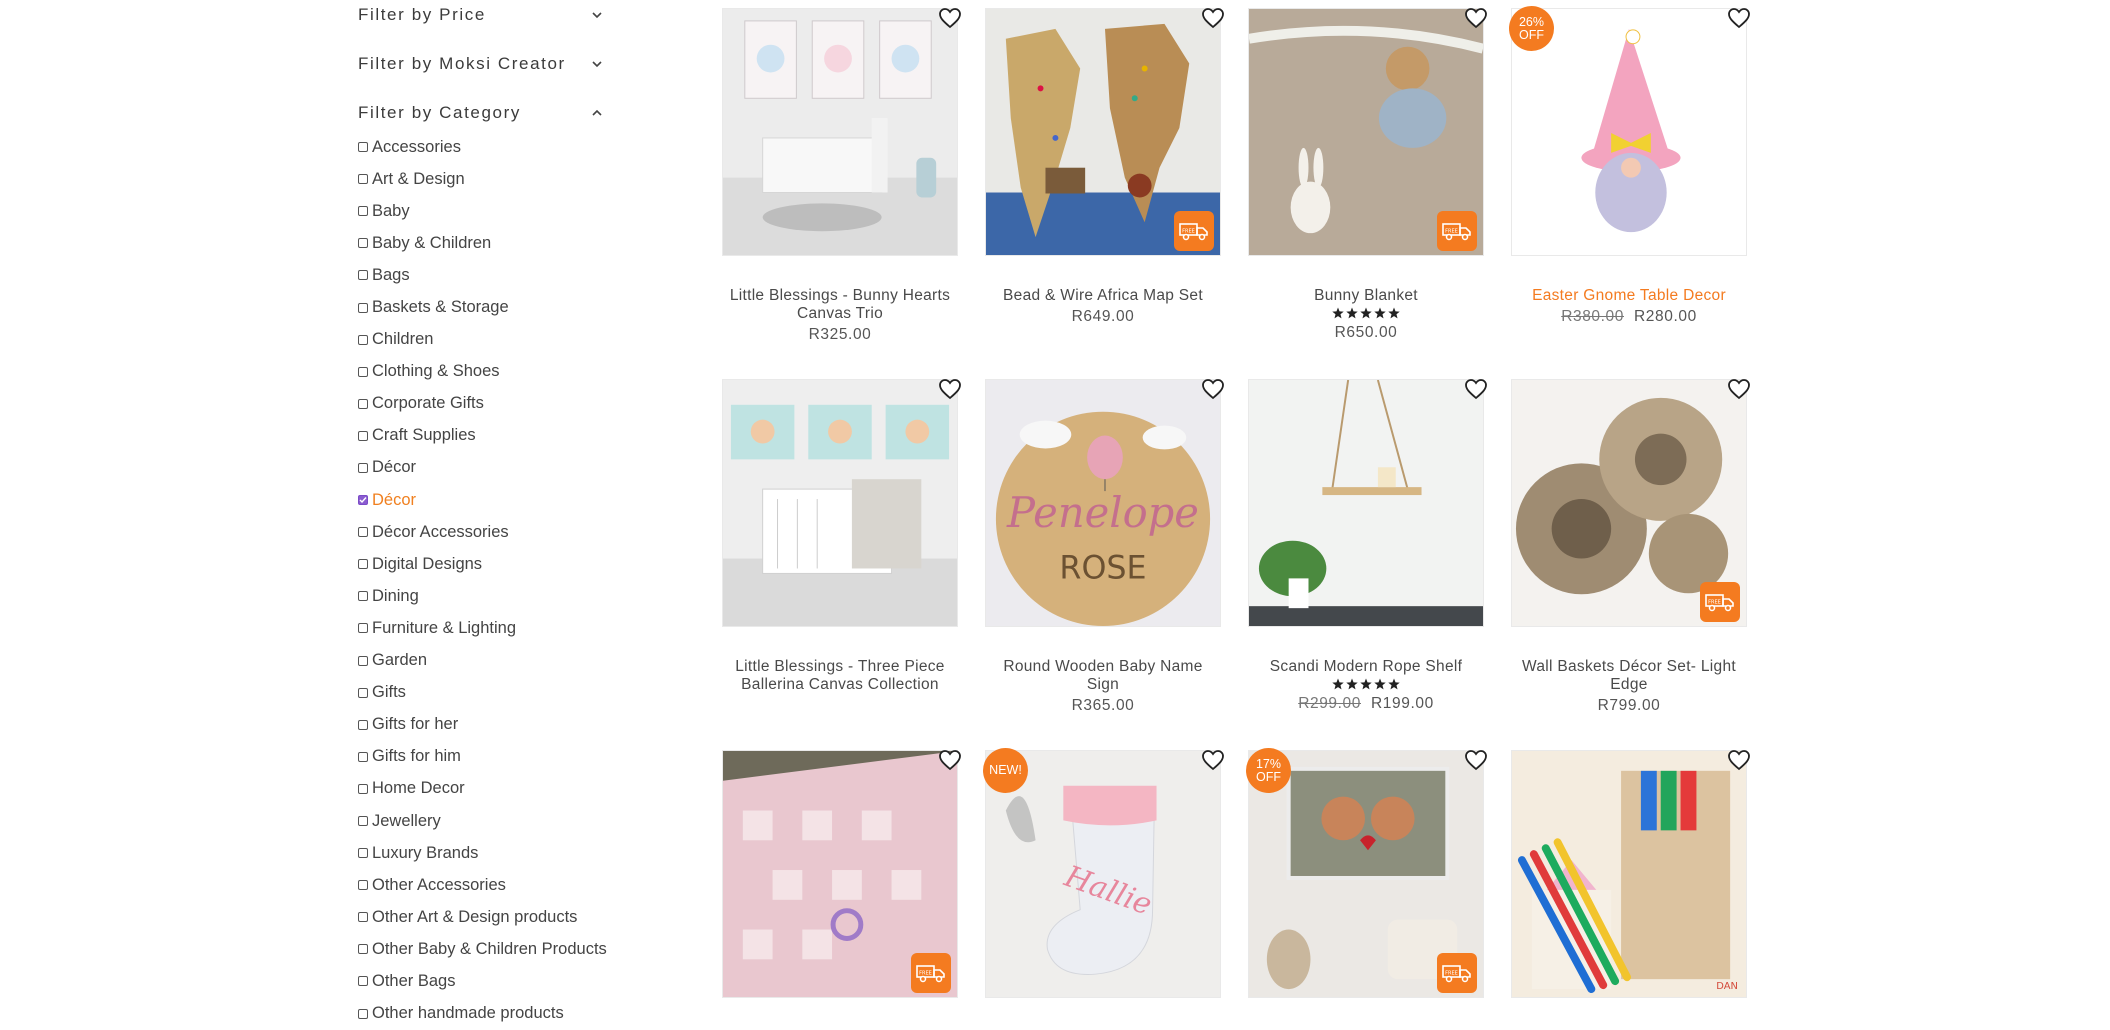 Image resolution: width=2110 pixels, height=1030 pixels. What do you see at coordinates (488, 661) in the screenshot?
I see `category-item: Garden` at bounding box center [488, 661].